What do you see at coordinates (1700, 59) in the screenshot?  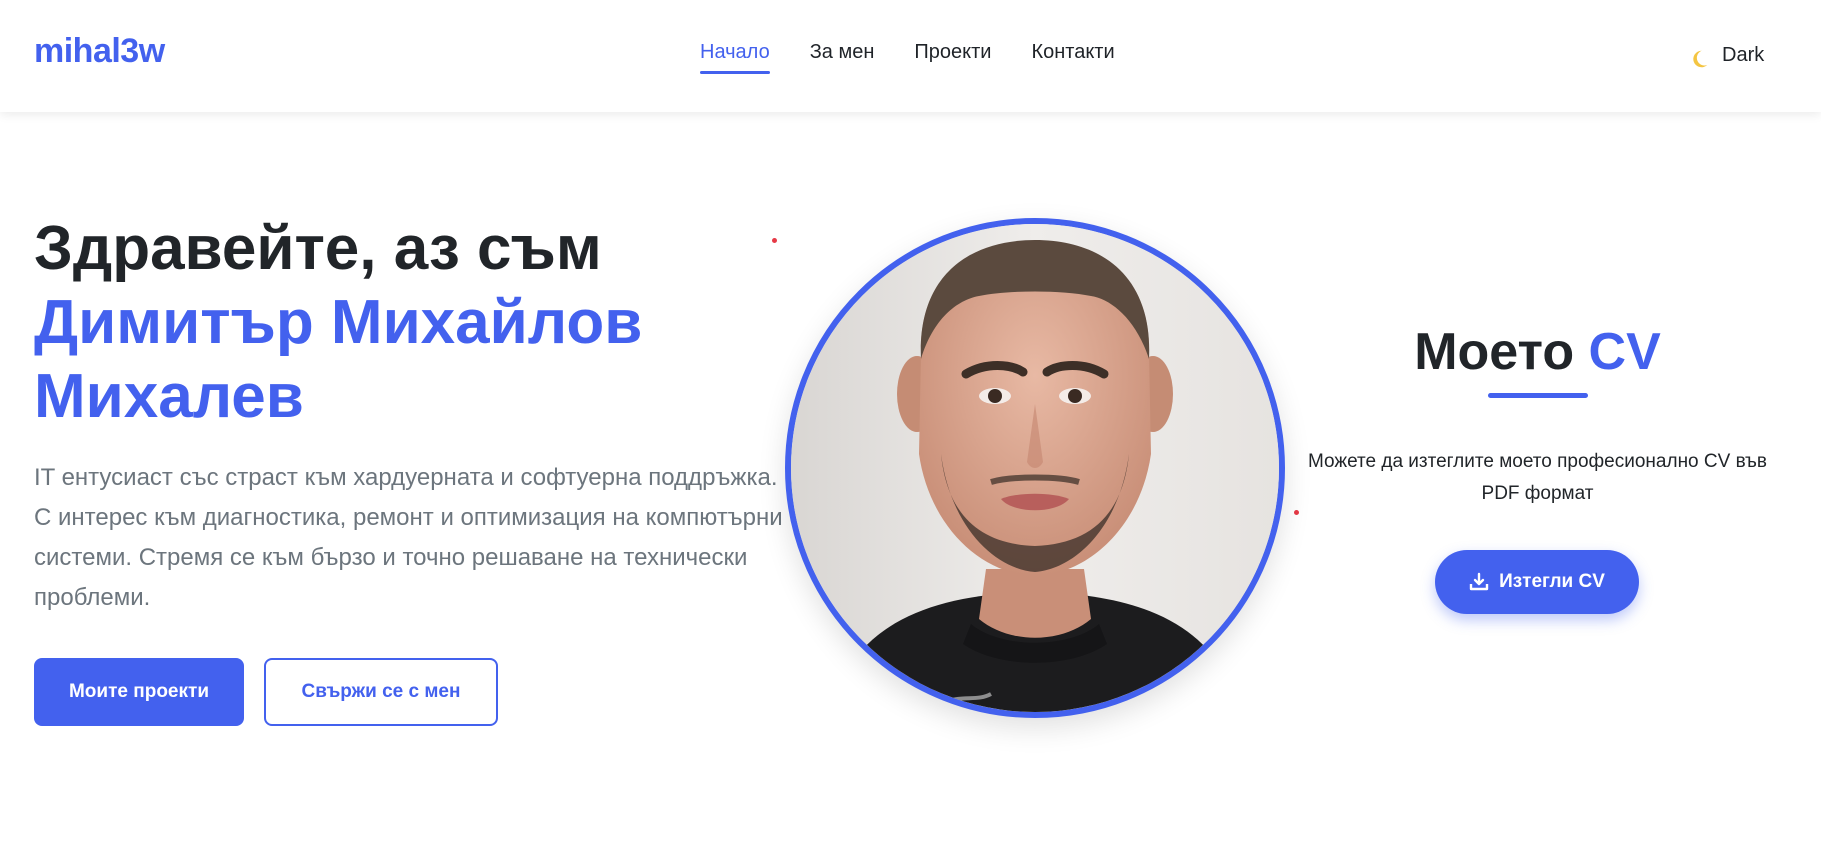 I see `moon-icon` at bounding box center [1700, 59].